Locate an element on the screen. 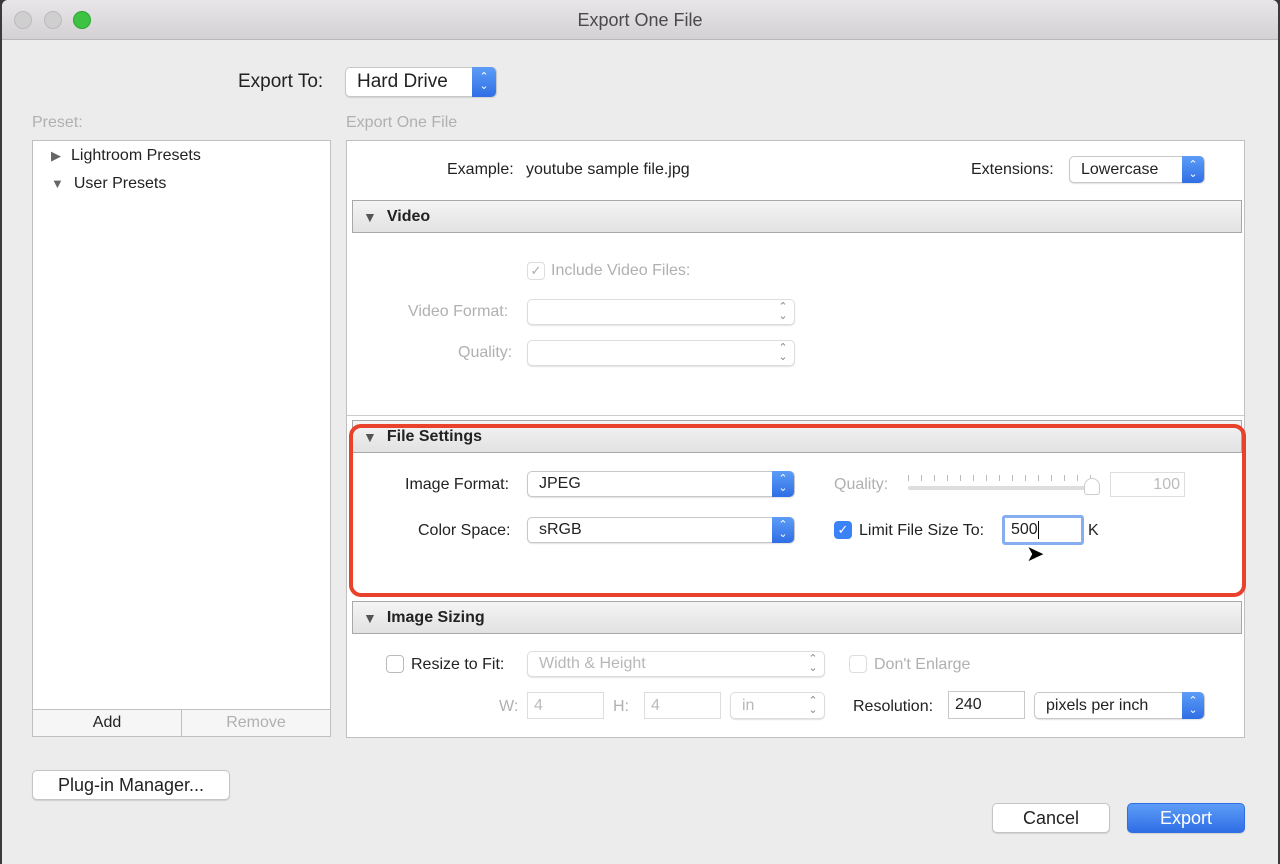 This screenshot has height=864, width=1280. extensions-label: Extensions: is located at coordinates (1012, 169).